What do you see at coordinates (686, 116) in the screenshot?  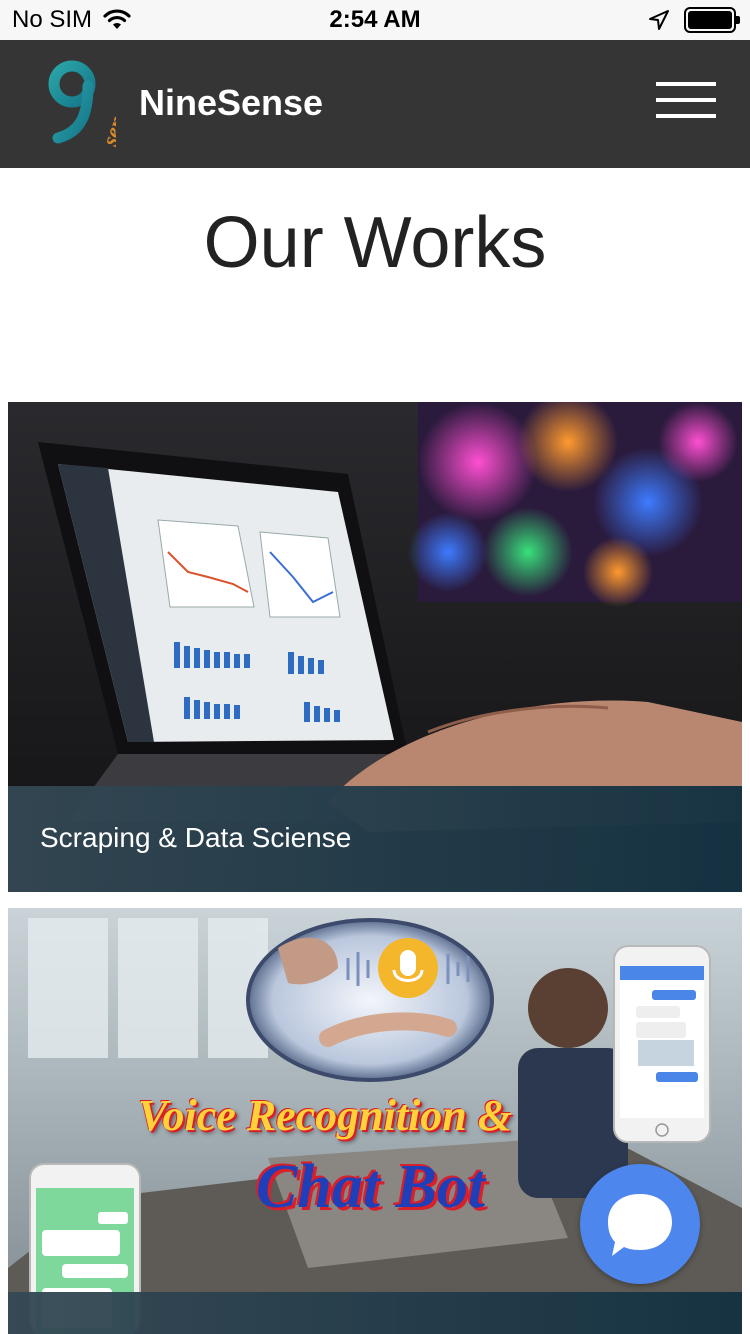 I see `hamburger-icon-bar-bottom` at bounding box center [686, 116].